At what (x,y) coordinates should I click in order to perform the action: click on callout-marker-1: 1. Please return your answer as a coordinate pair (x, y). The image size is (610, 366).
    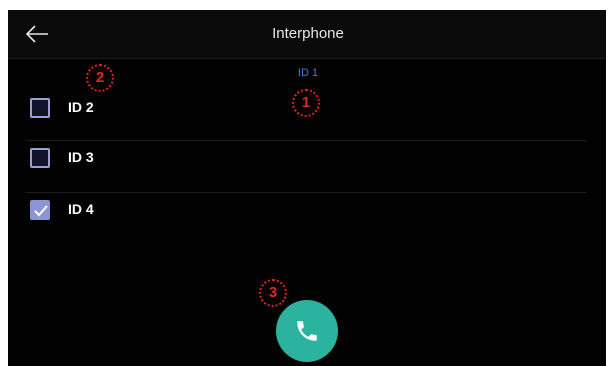
    Looking at the image, I should click on (306, 103).